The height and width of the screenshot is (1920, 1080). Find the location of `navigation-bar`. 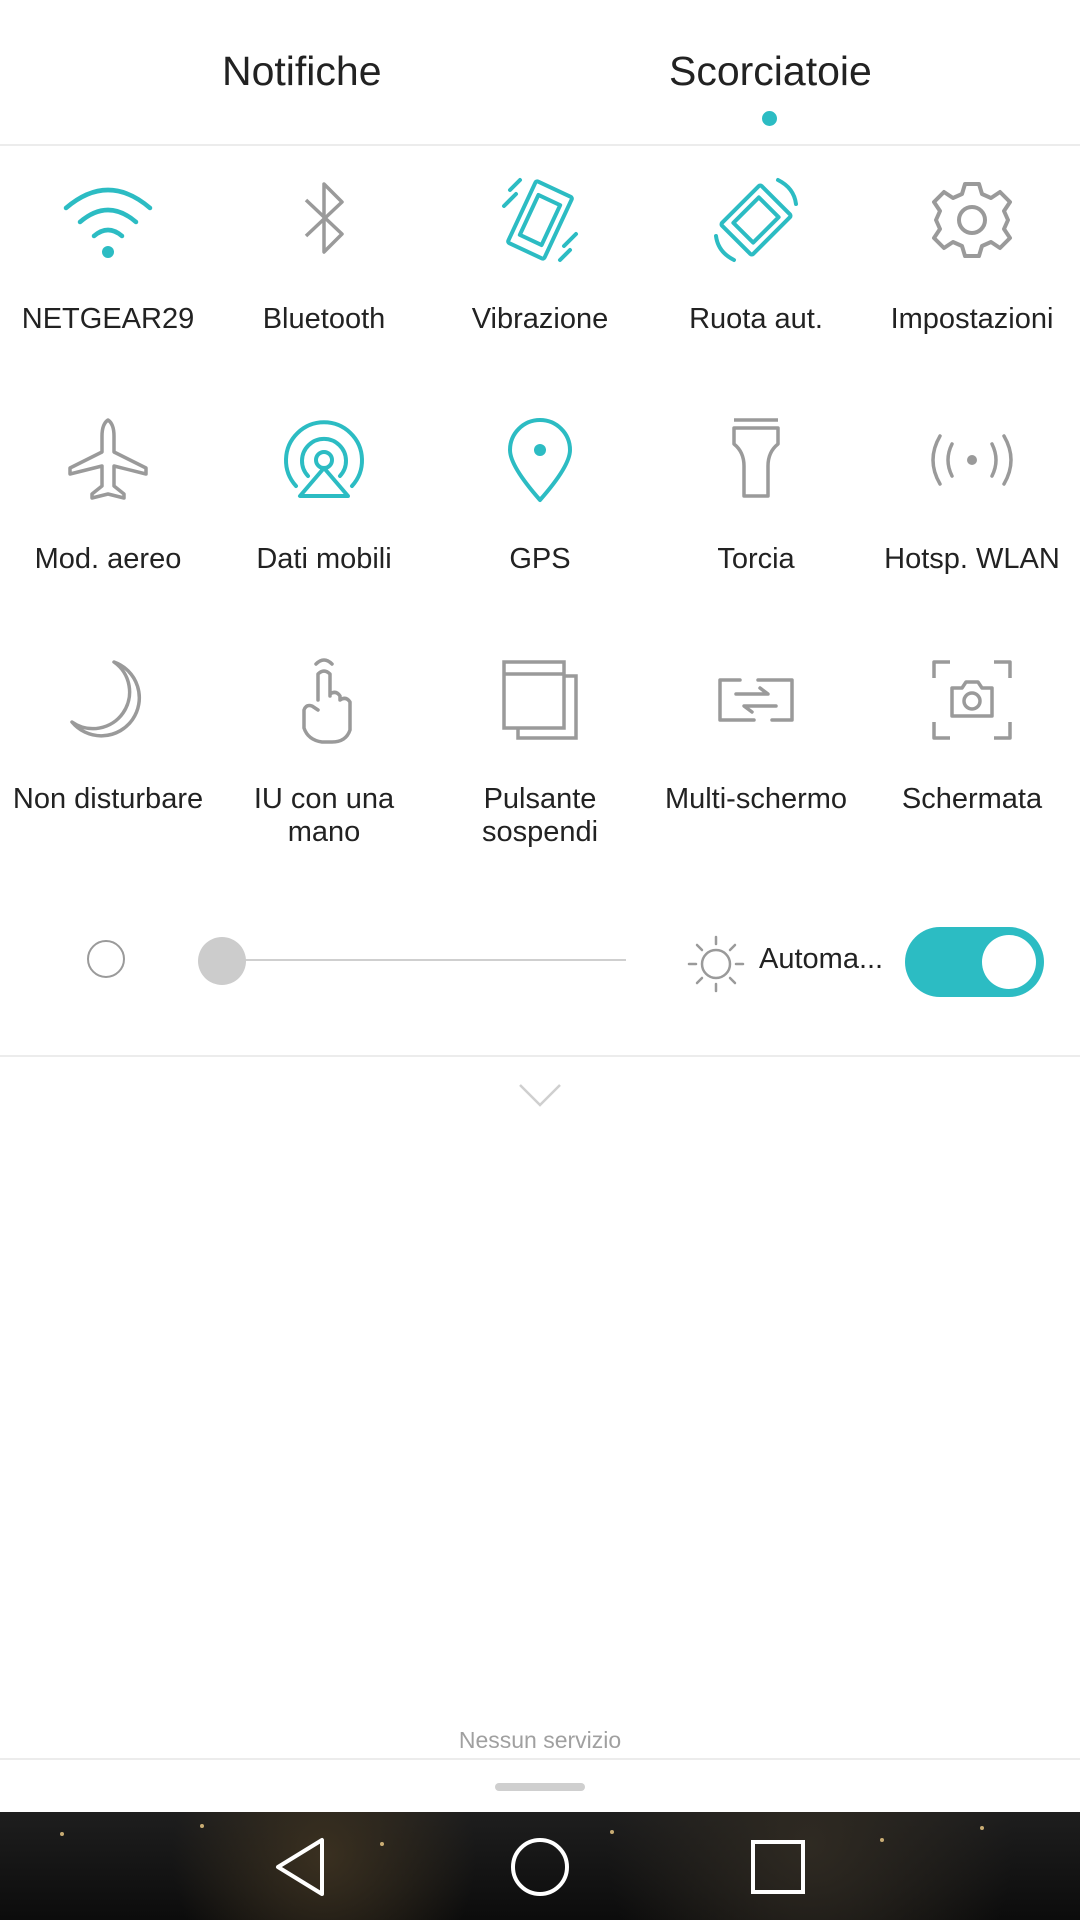

navigation-bar is located at coordinates (540, 1866).